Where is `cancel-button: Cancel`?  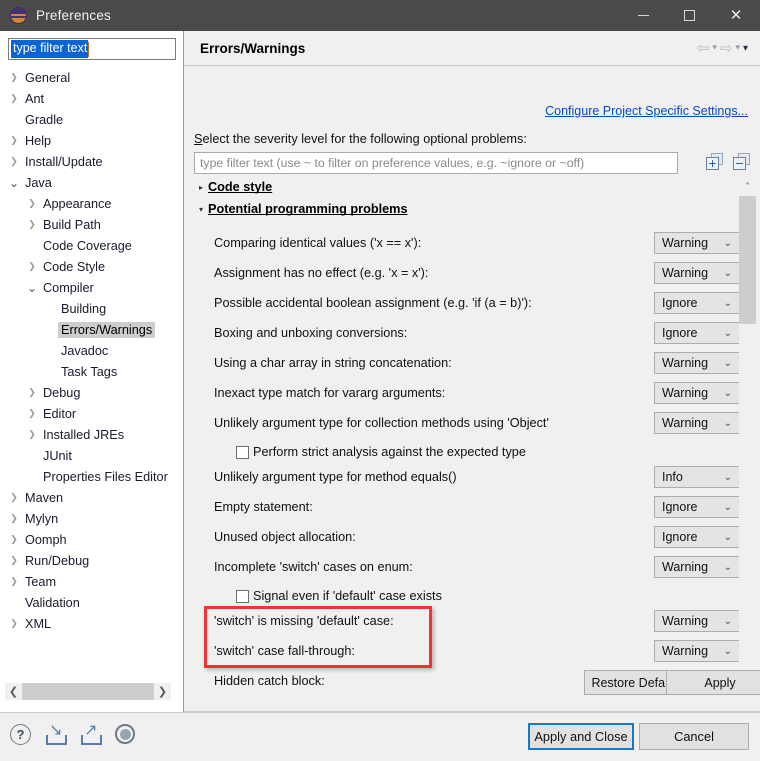 cancel-button: Cancel is located at coordinates (694, 736).